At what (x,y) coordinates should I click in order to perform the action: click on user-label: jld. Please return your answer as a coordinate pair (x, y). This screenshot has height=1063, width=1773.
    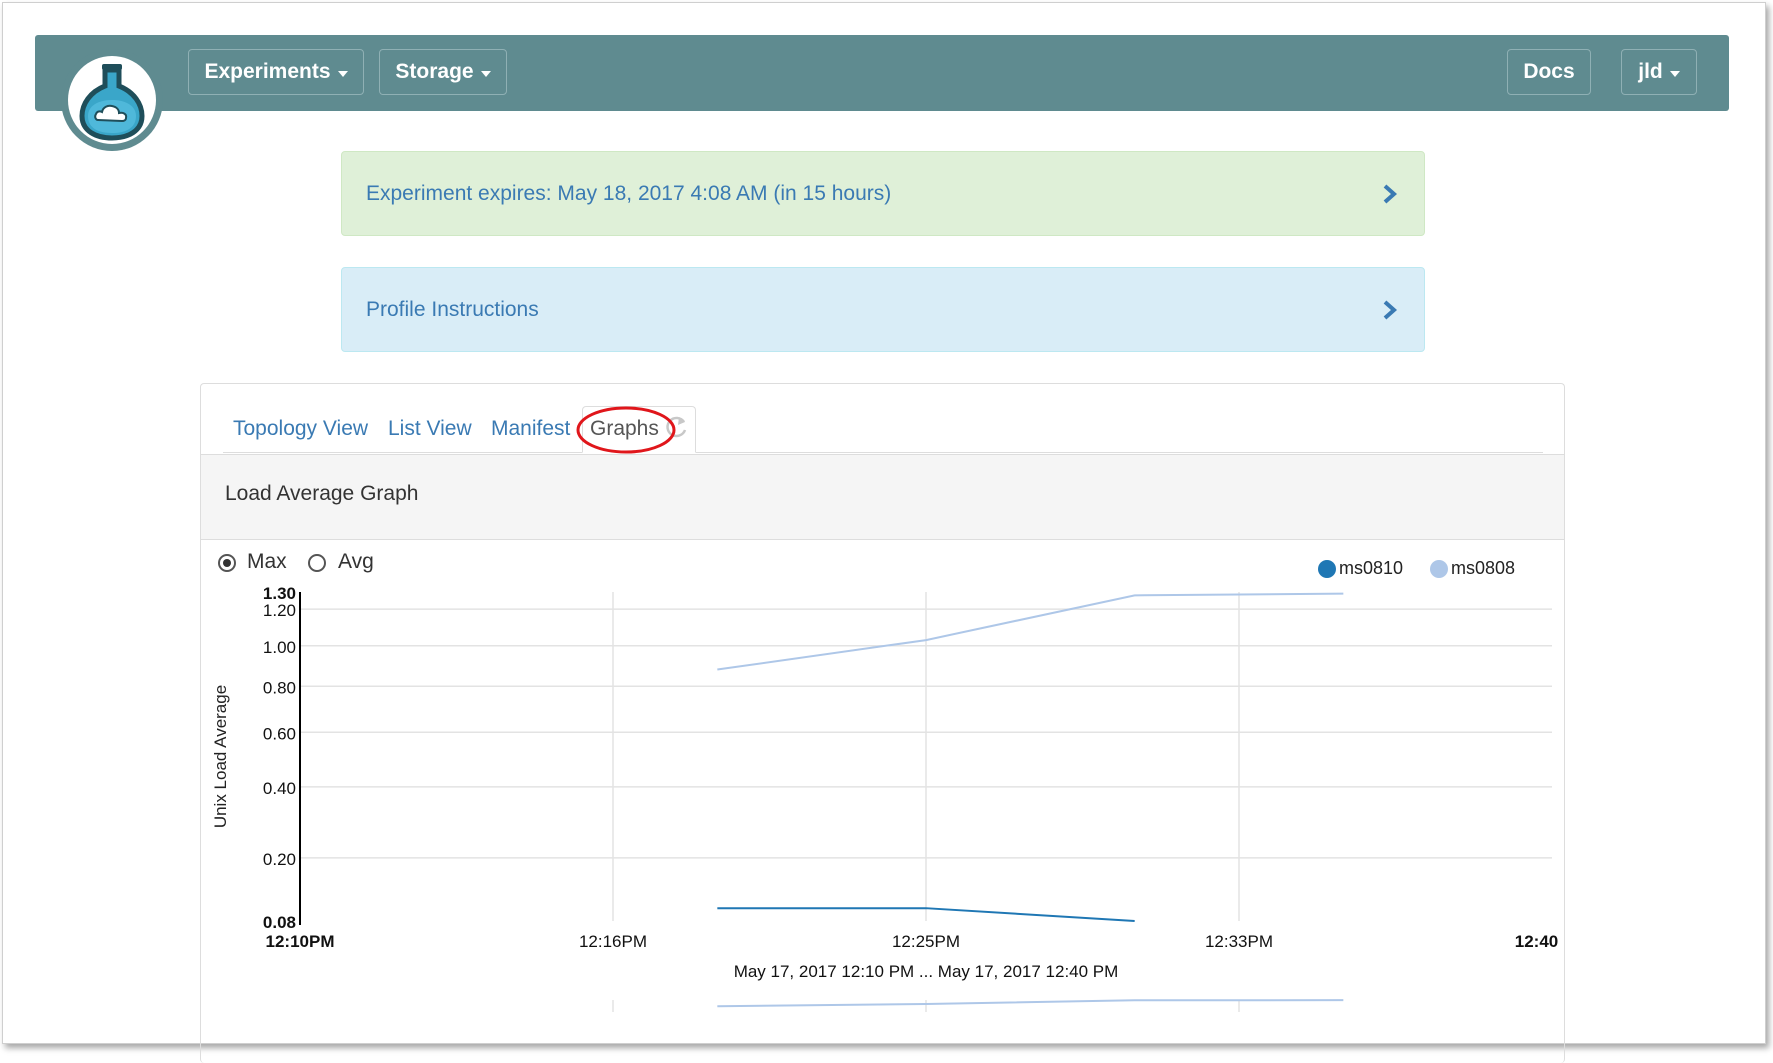
    Looking at the image, I should click on (1650, 71).